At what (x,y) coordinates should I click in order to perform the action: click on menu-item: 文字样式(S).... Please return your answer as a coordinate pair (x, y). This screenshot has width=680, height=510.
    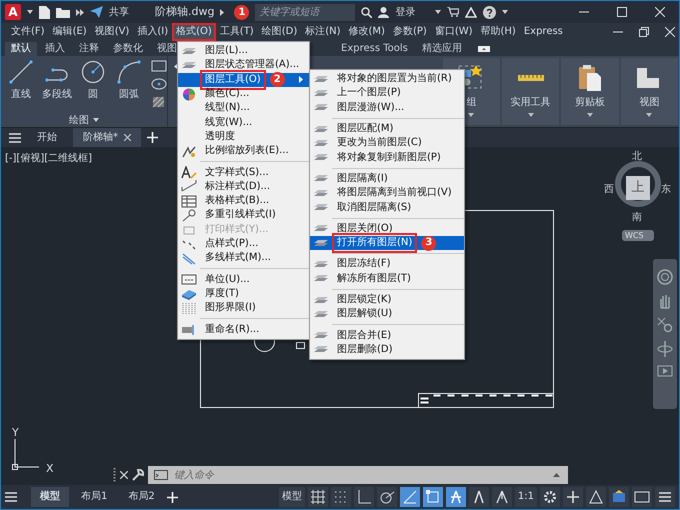
    Looking at the image, I should click on (243, 172).